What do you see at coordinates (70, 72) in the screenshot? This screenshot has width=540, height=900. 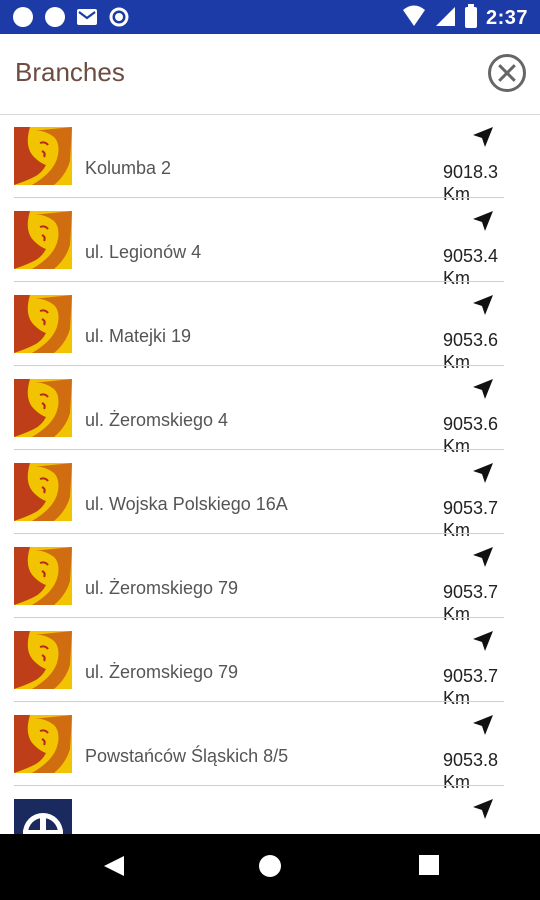 I see `page-title: Branches` at bounding box center [70, 72].